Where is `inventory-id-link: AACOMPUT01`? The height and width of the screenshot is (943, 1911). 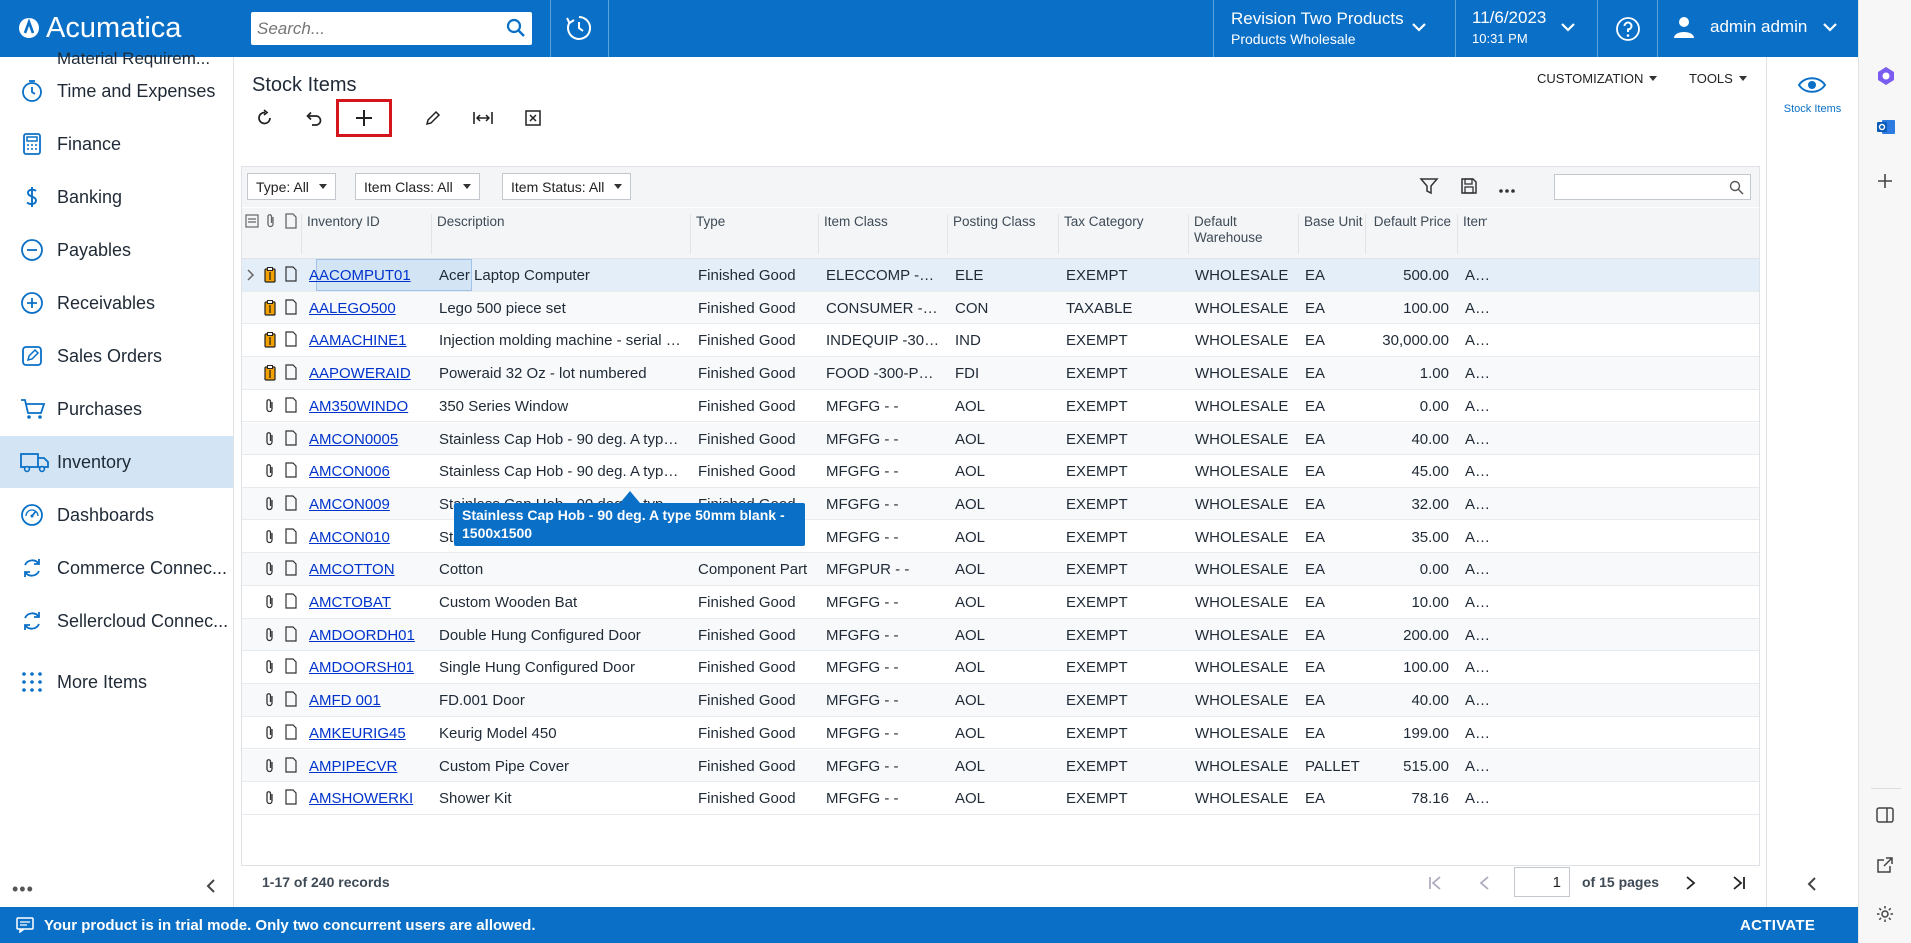 inventory-id-link: AACOMPUT01 is located at coordinates (368, 275).